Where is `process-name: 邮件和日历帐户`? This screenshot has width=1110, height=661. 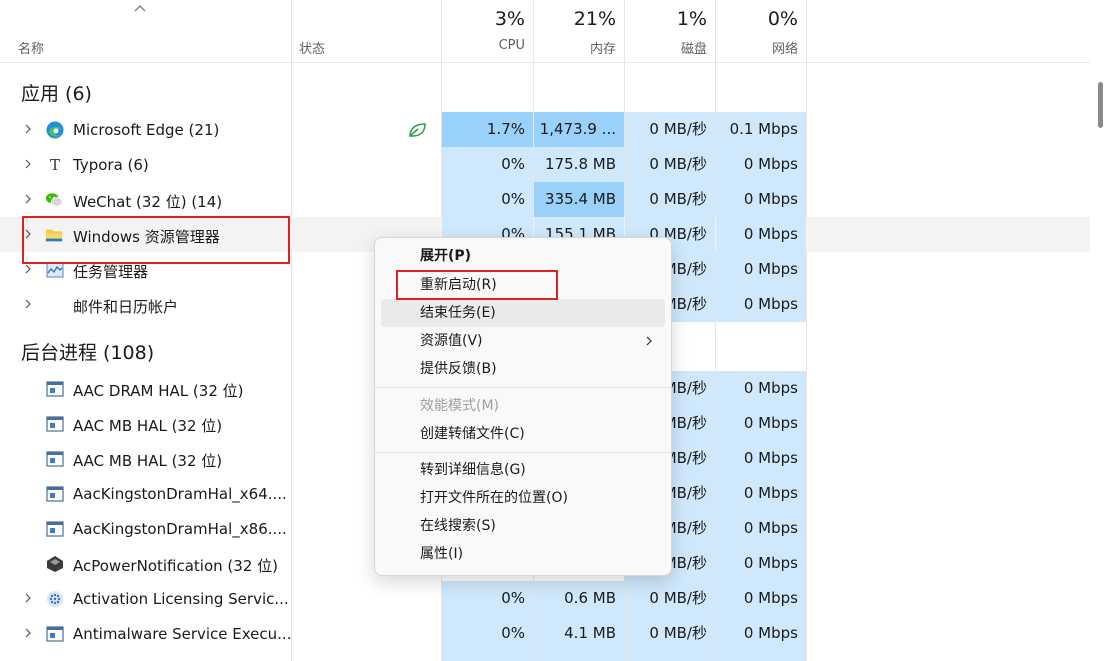 process-name: 邮件和日历帐户 is located at coordinates (126, 307).